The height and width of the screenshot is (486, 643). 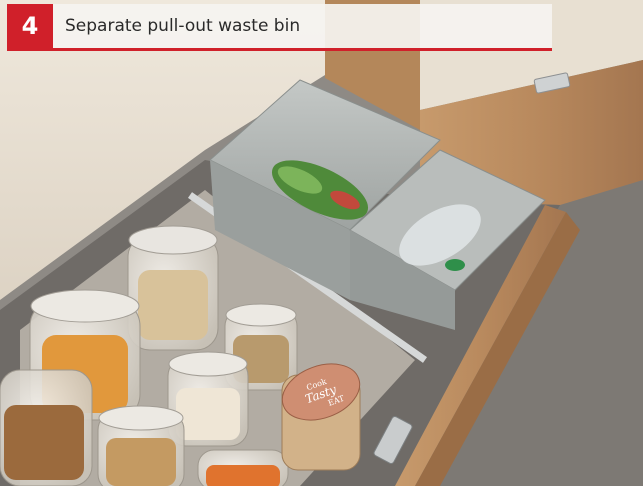 What do you see at coordinates (30, 26) in the screenshot?
I see `step-number-badge: 4` at bounding box center [30, 26].